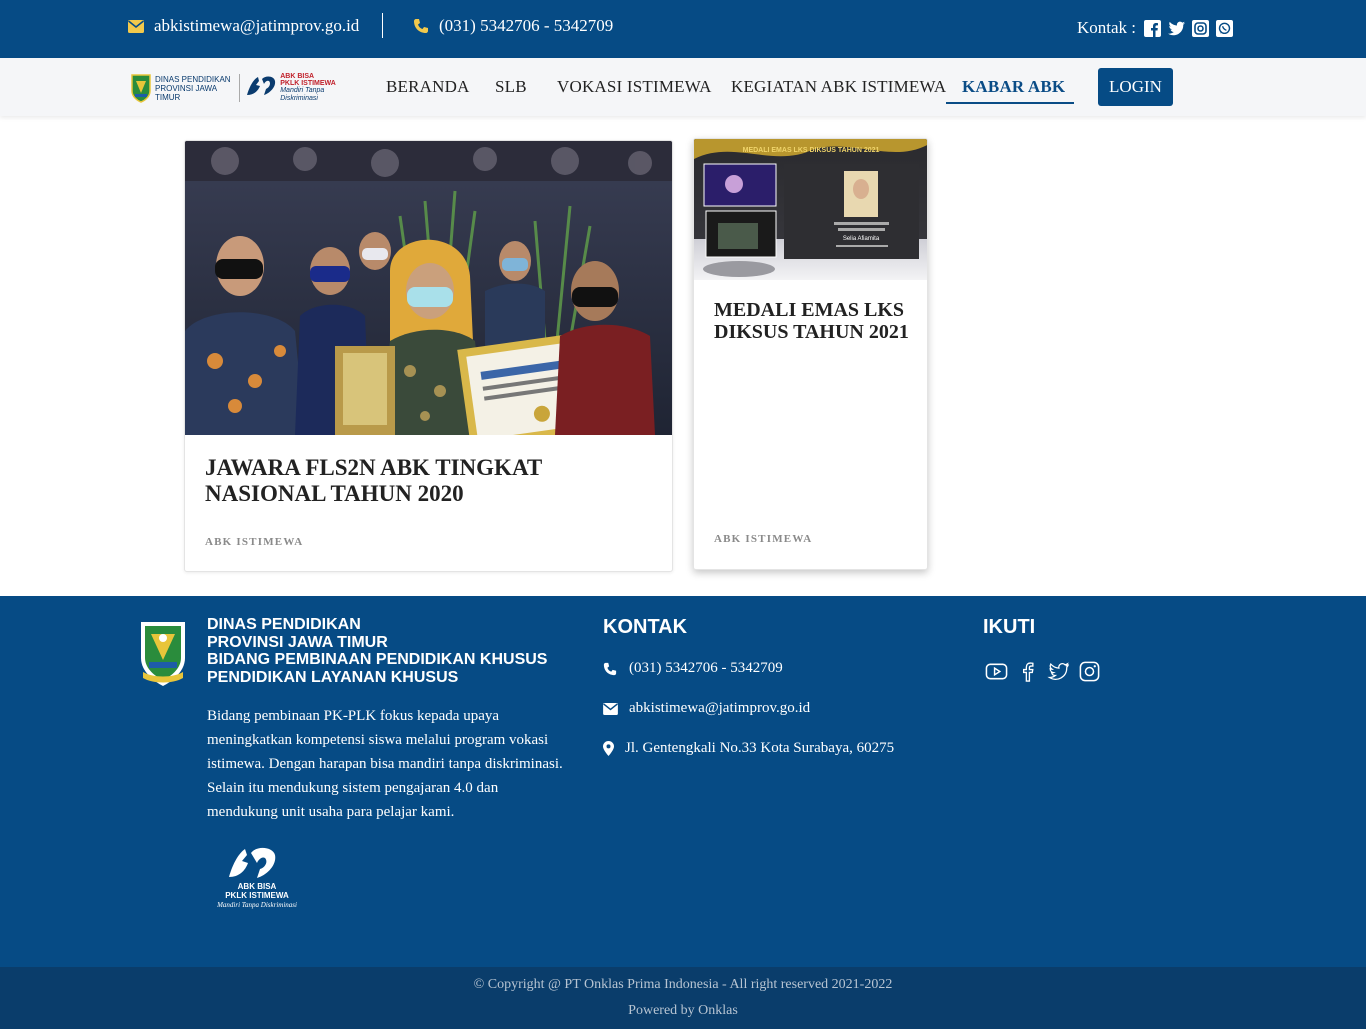 This screenshot has width=1366, height=1029. I want to click on nav-beranda: BERANDA, so click(428, 87).